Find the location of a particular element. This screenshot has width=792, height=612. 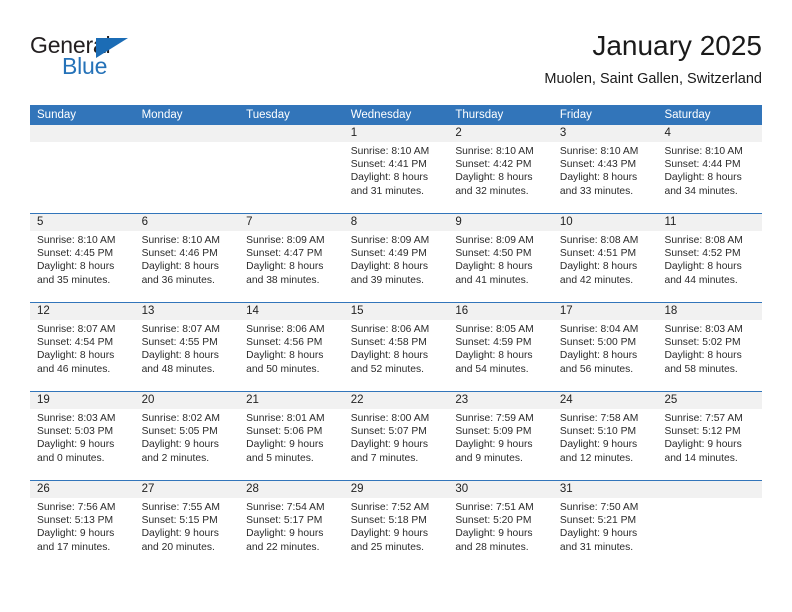

sunset-text: Sunset: 5:17 PM is located at coordinates (284, 521).